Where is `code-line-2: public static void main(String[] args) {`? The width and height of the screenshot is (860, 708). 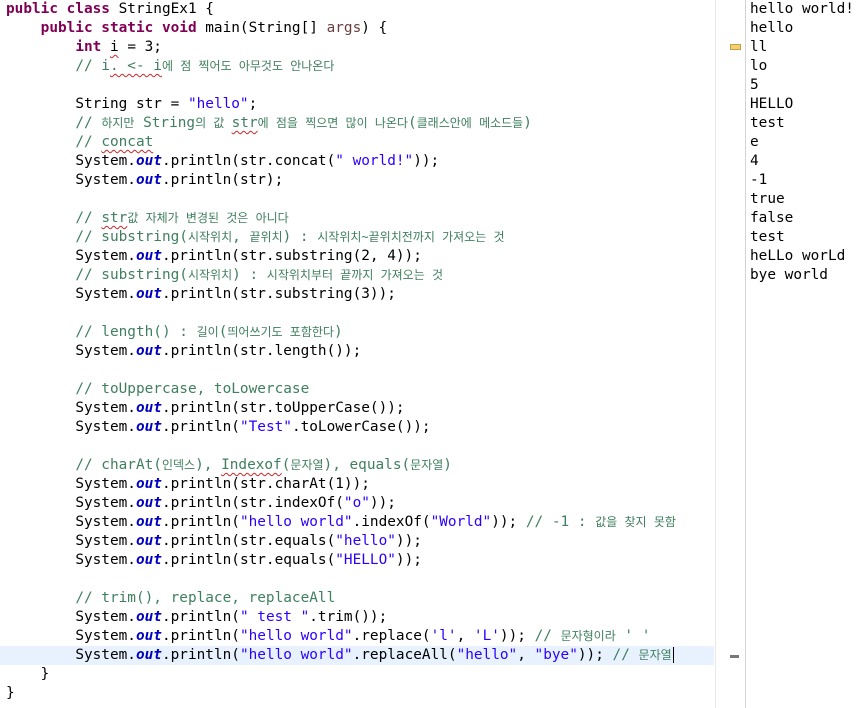 code-line-2: public static void main(String[] args) { is located at coordinates (197, 28).